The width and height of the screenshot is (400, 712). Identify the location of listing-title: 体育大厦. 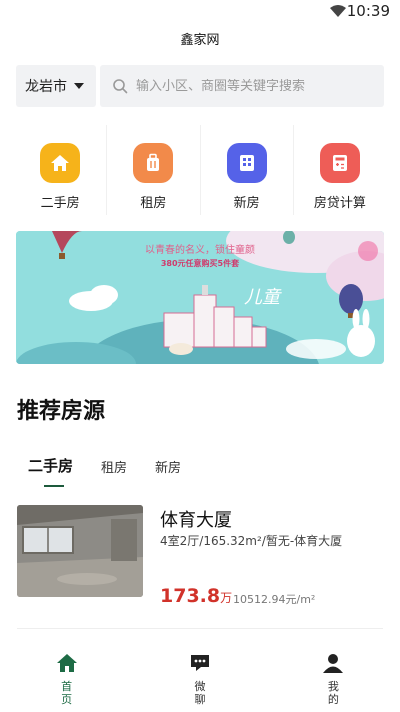
(196, 520).